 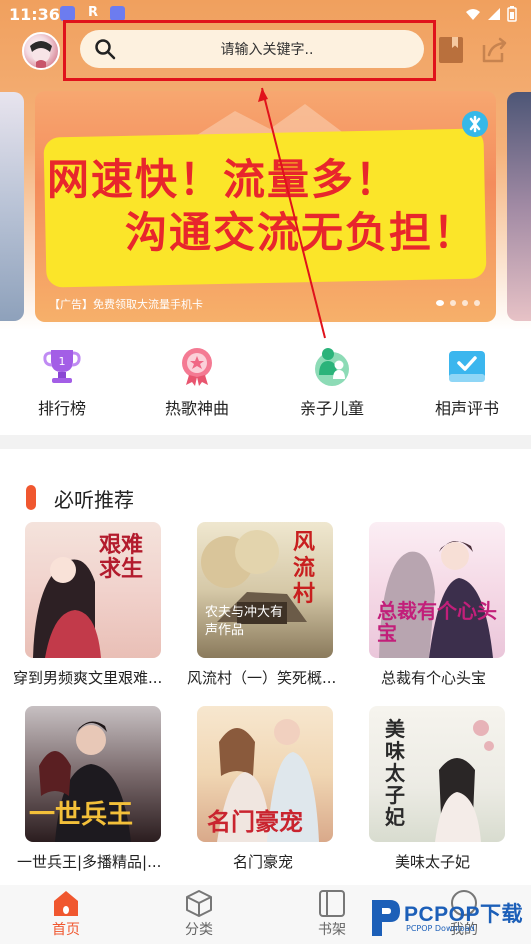 What do you see at coordinates (512, 14) in the screenshot?
I see `battery-icon` at bounding box center [512, 14].